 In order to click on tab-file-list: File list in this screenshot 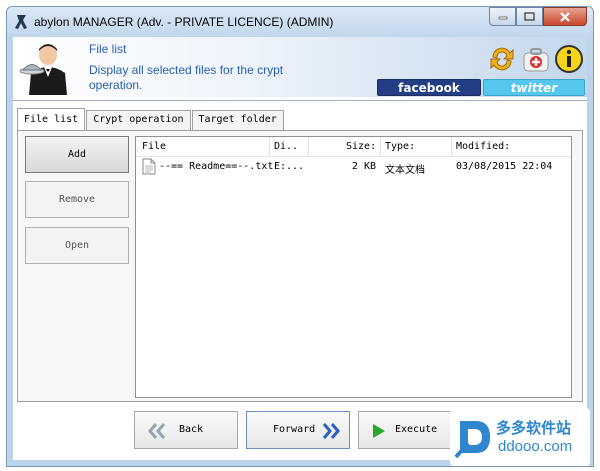, I will do `click(51, 119)`.